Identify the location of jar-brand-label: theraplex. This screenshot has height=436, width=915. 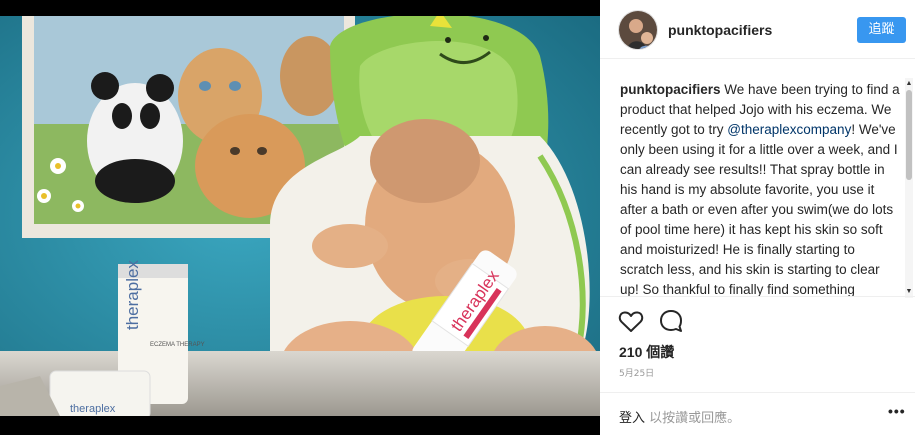
(93, 409).